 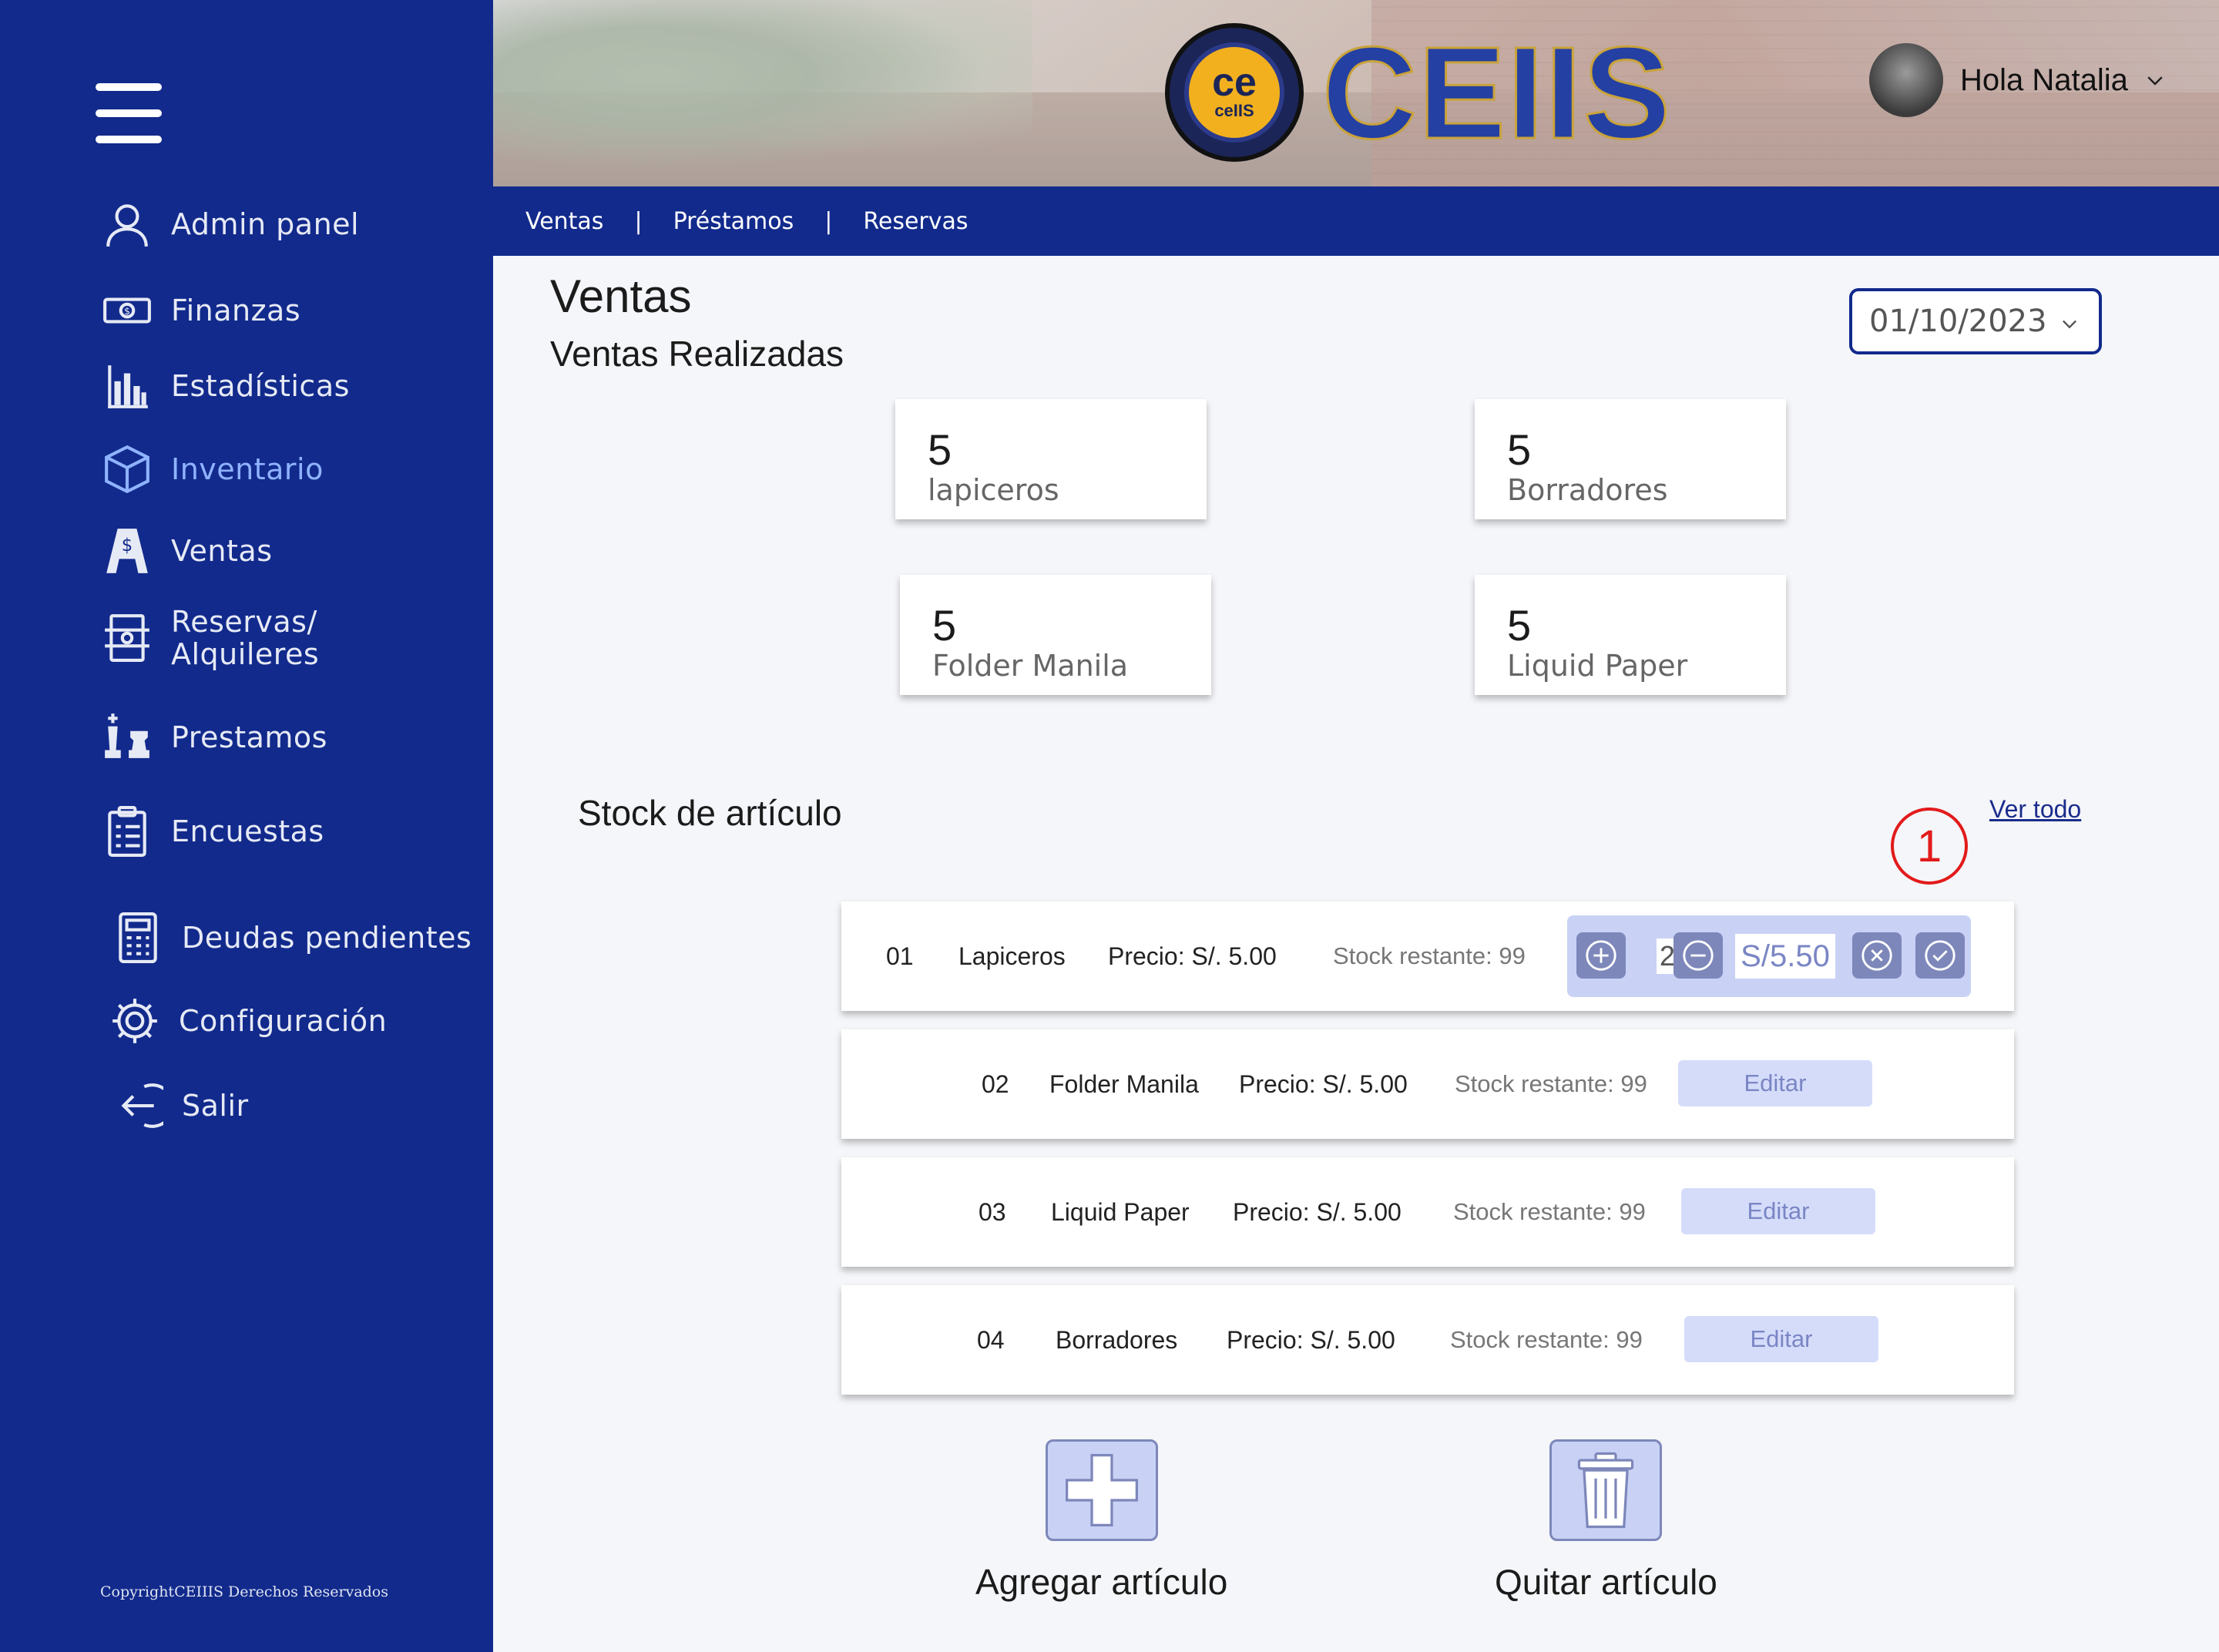 What do you see at coordinates (1785, 956) in the screenshot?
I see `total-price-field: S/5.50` at bounding box center [1785, 956].